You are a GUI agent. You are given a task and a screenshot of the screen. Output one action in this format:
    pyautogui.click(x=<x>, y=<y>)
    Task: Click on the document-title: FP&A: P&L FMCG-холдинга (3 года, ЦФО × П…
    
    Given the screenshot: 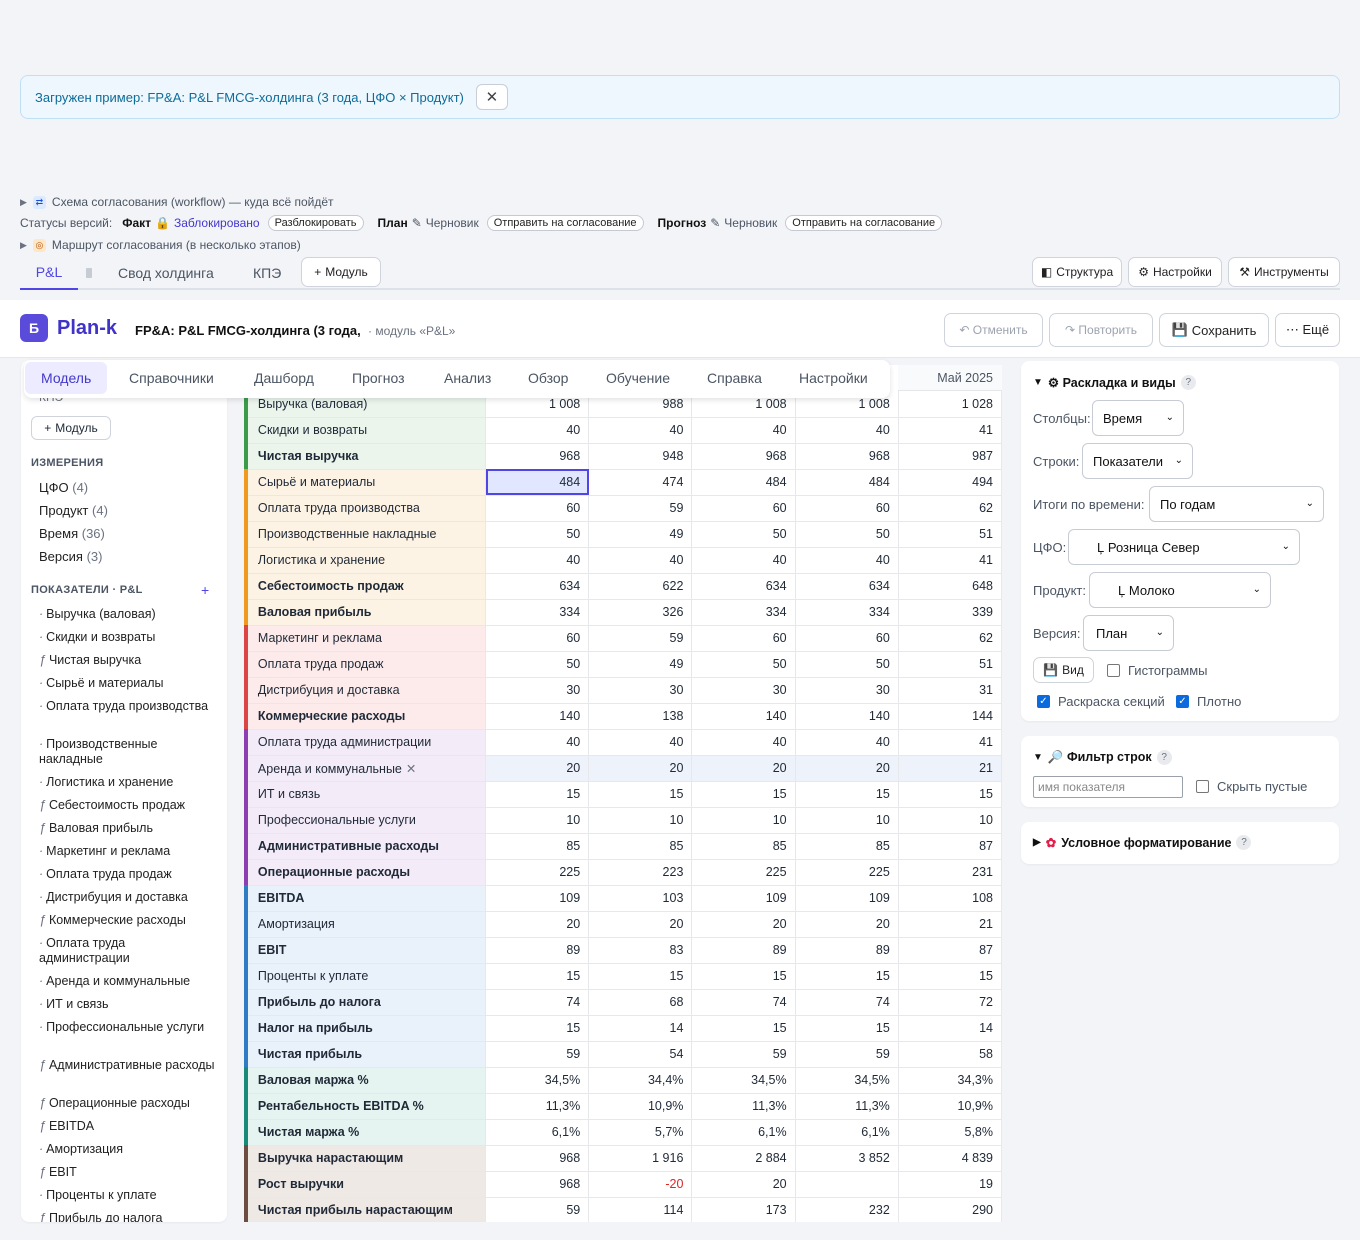 What is the action you would take?
    pyautogui.click(x=249, y=330)
    